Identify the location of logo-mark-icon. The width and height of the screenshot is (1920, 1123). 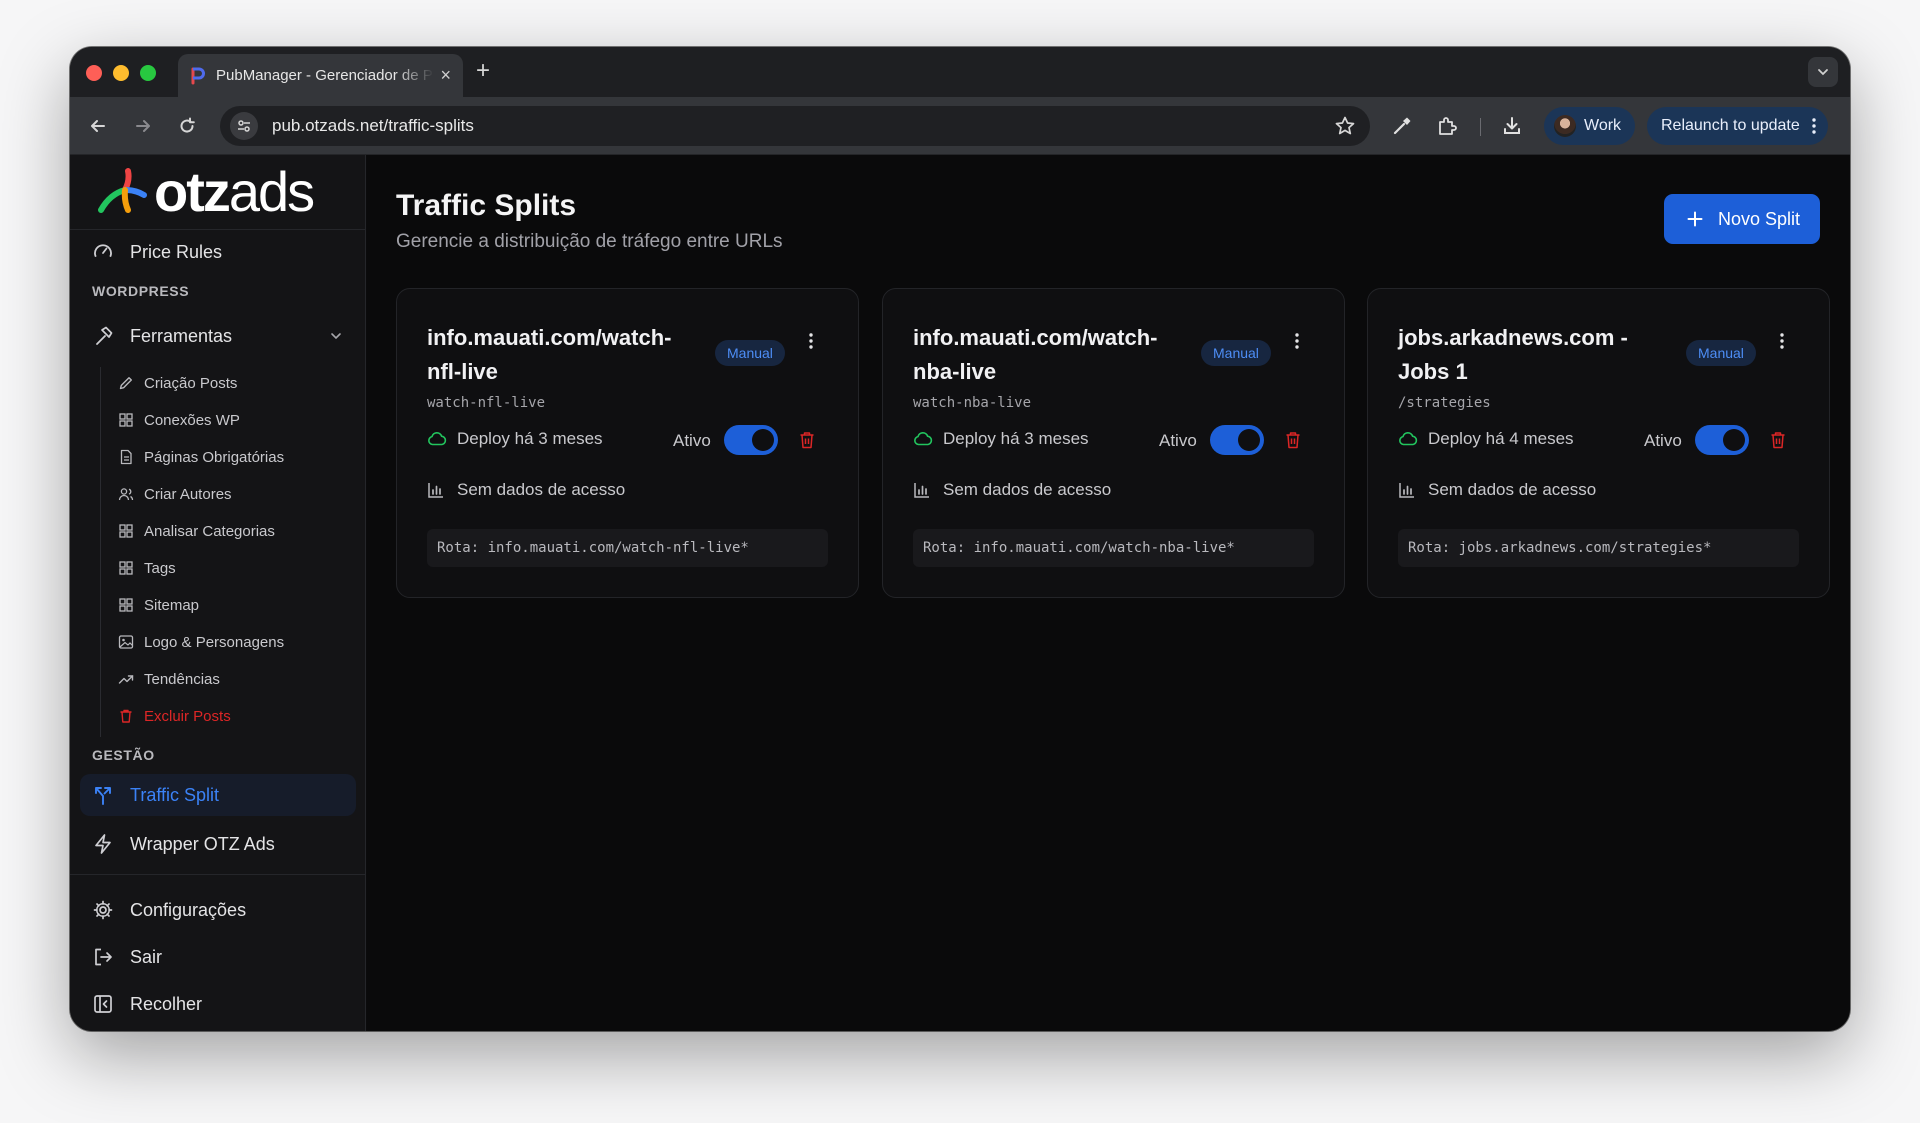
(122, 190).